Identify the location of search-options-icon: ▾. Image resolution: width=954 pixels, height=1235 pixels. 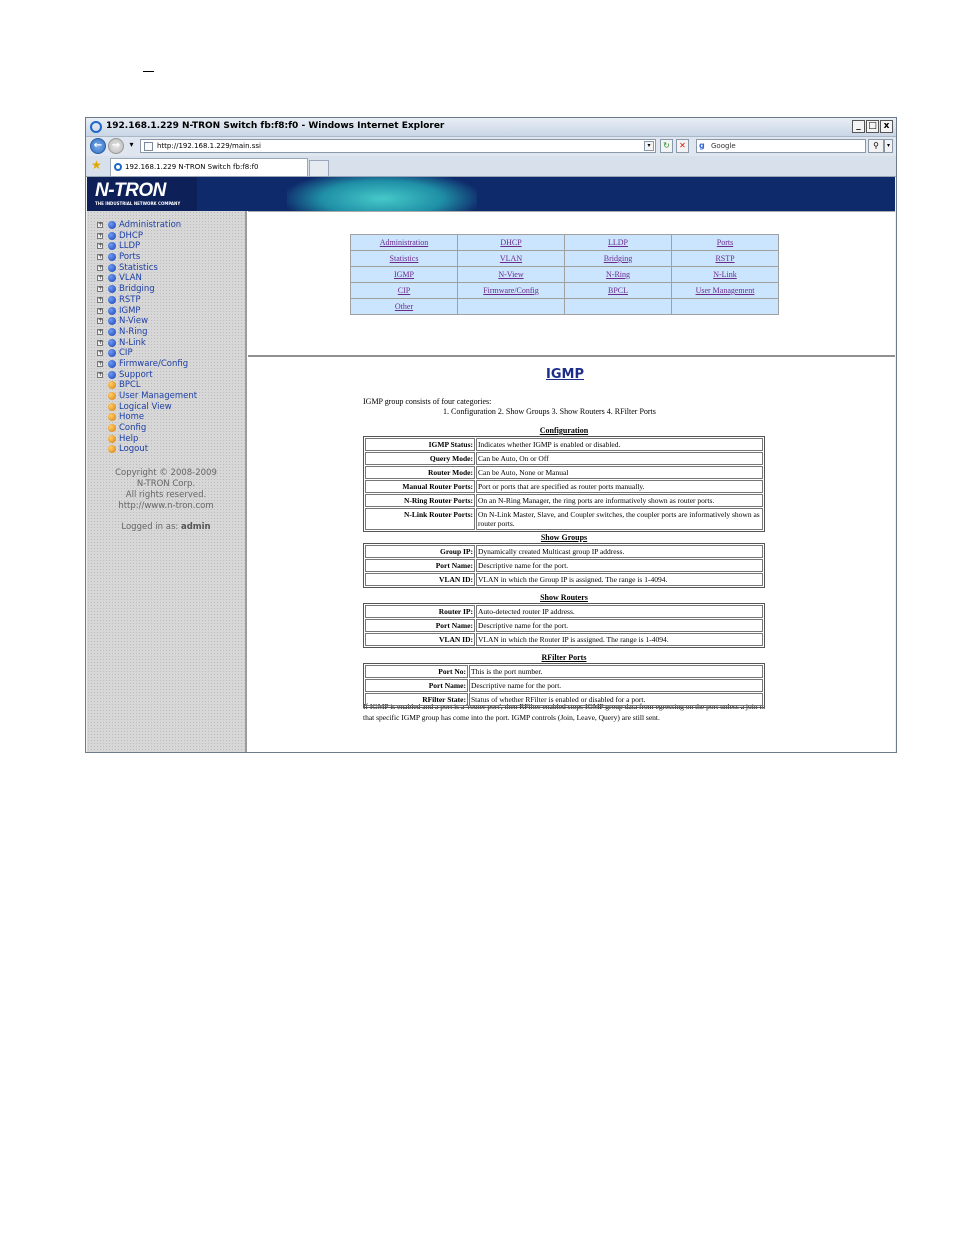
(888, 146).